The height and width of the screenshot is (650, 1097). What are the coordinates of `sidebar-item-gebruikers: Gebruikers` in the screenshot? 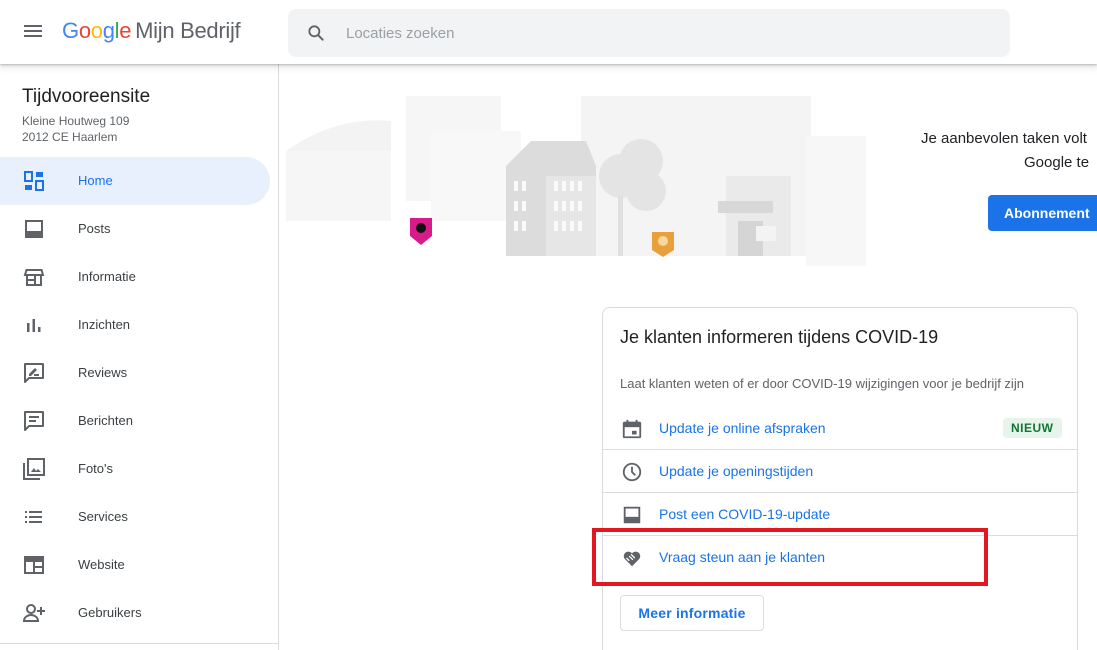 It's located at (135, 613).